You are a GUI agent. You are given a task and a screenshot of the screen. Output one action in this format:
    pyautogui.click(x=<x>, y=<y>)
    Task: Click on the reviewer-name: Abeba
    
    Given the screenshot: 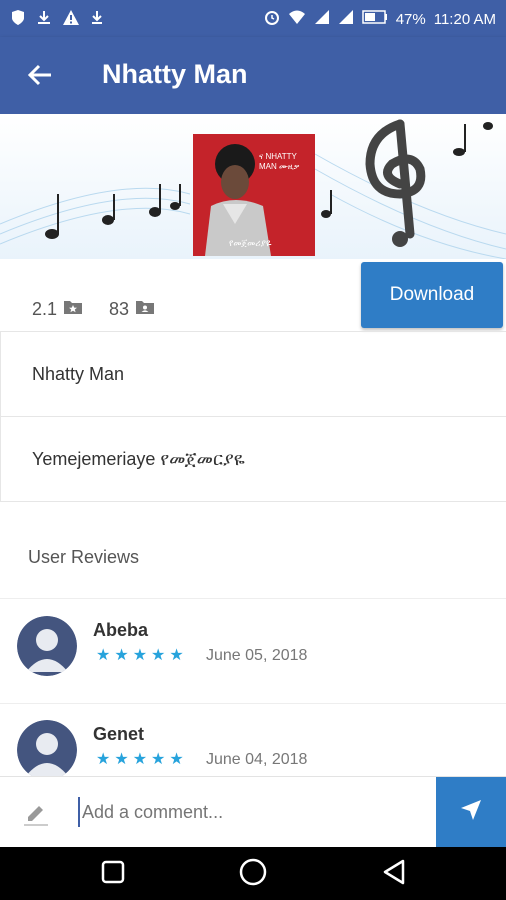 What is the action you would take?
    pyautogui.click(x=121, y=630)
    